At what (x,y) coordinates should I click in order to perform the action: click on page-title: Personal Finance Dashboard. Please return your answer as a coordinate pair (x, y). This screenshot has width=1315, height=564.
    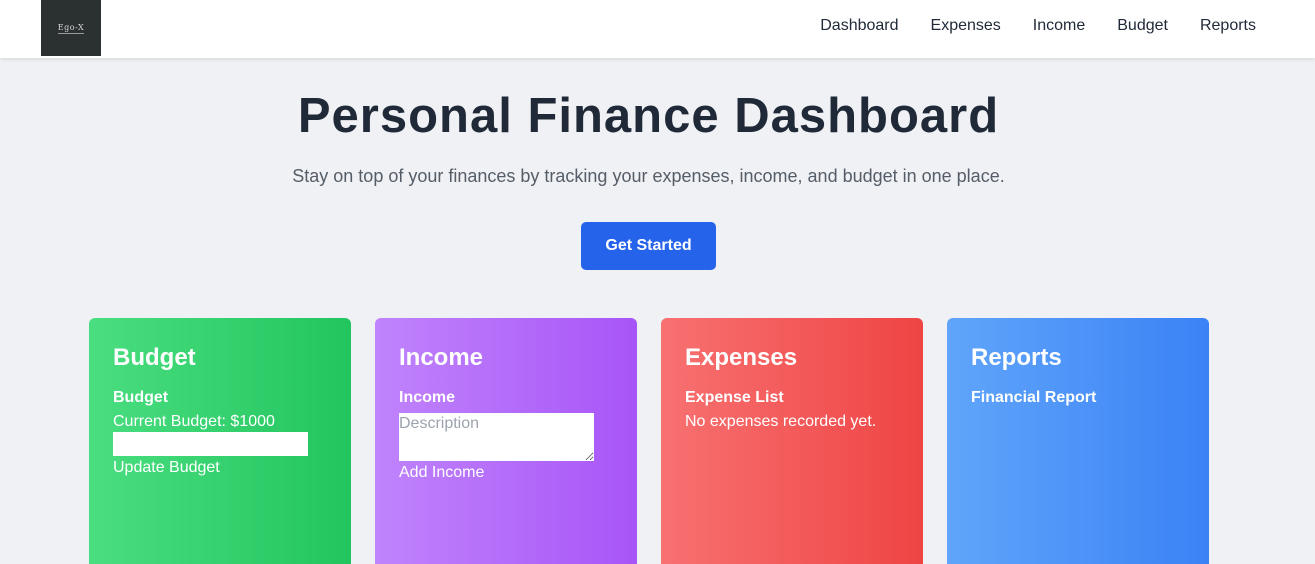
    Looking at the image, I should click on (648, 116).